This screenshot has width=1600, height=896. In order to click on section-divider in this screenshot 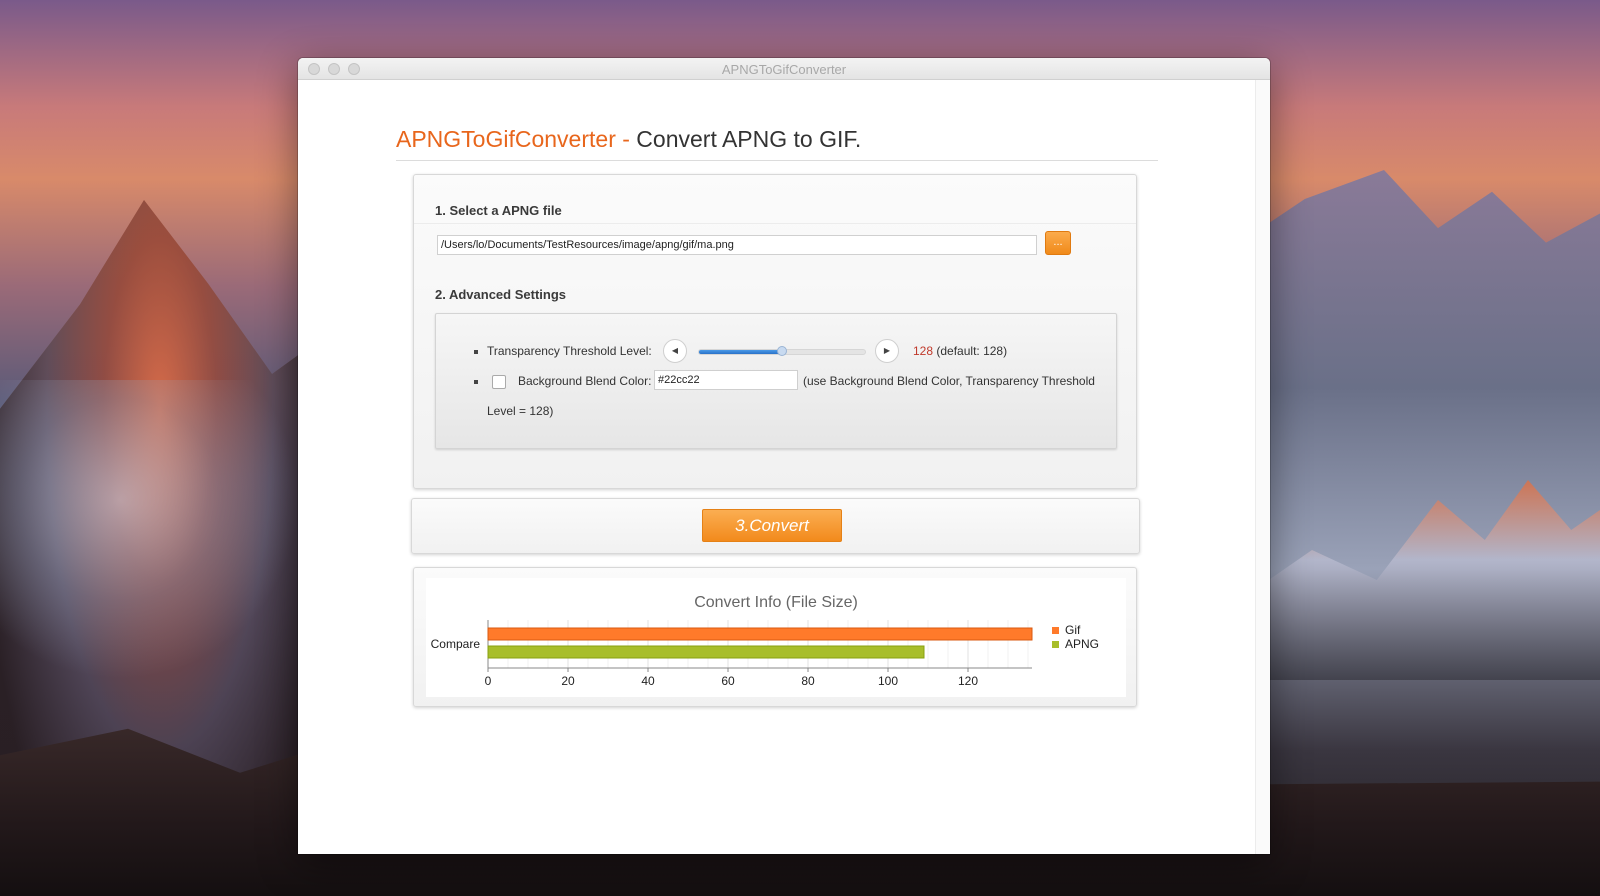, I will do `click(775, 223)`.